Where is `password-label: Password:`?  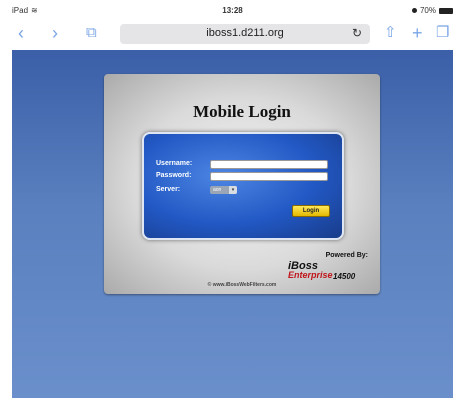
password-label: Password: is located at coordinates (174, 175).